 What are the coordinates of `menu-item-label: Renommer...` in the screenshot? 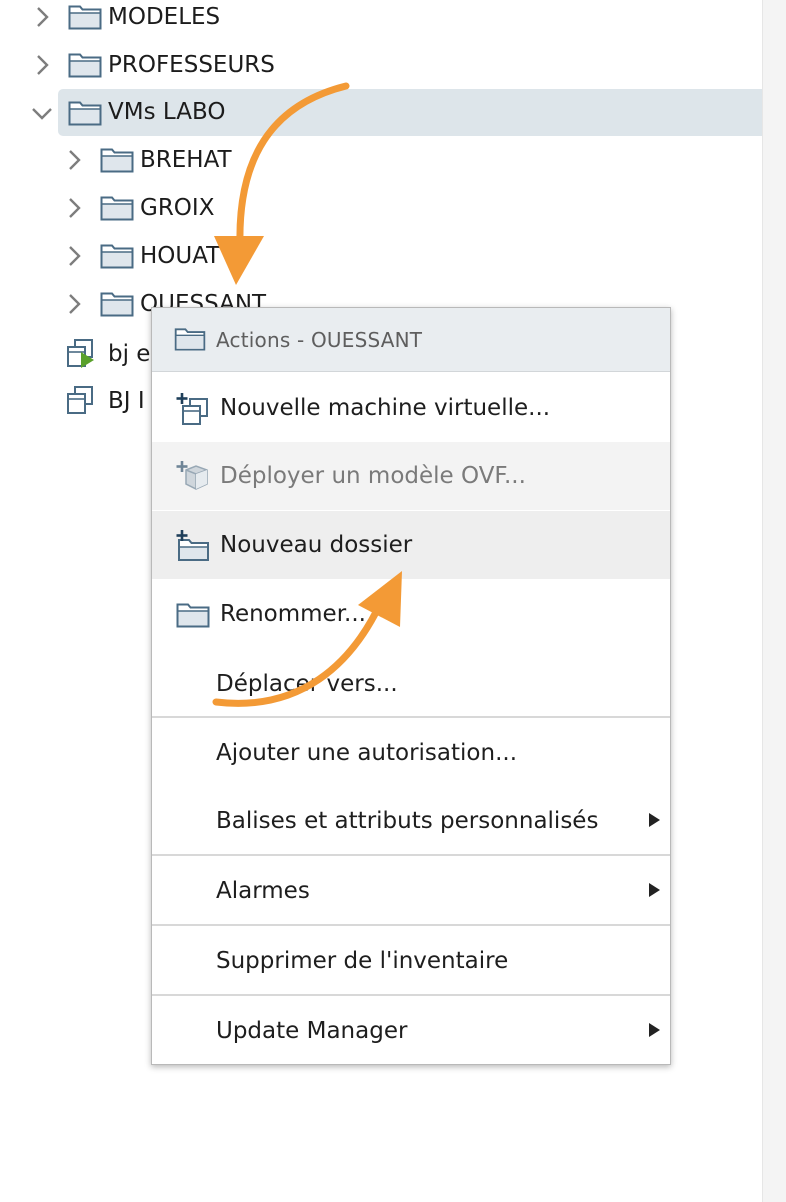 It's located at (293, 614).